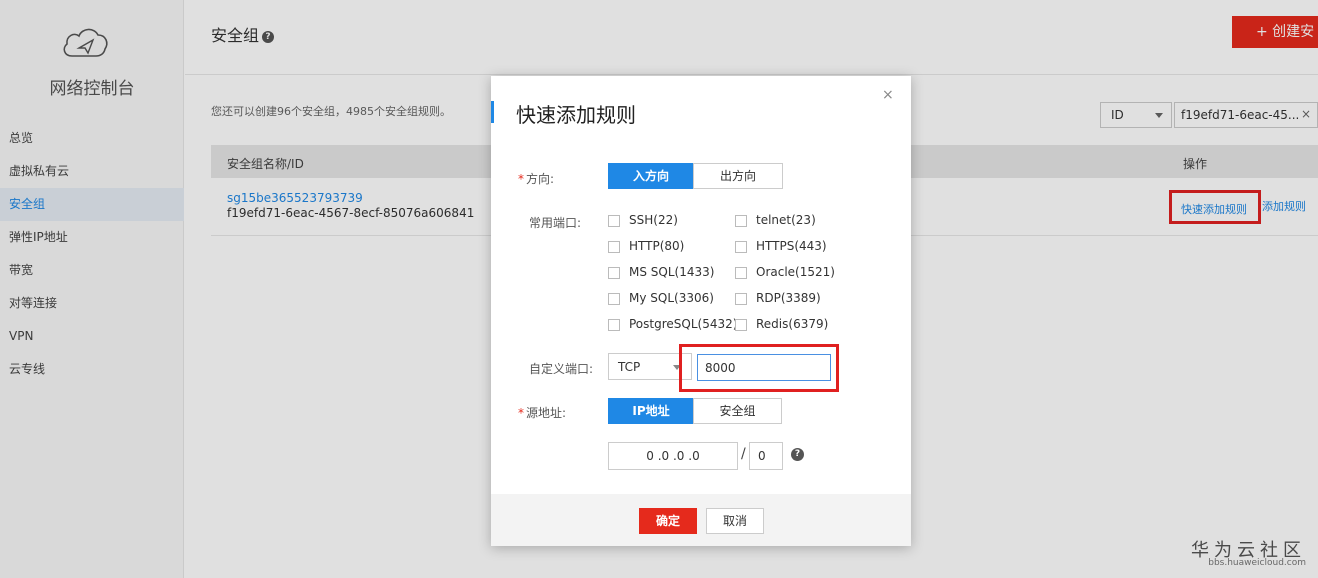 The height and width of the screenshot is (578, 1318). Describe the element at coordinates (555, 223) in the screenshot. I see `common-ports-label: 常用端口:` at that location.